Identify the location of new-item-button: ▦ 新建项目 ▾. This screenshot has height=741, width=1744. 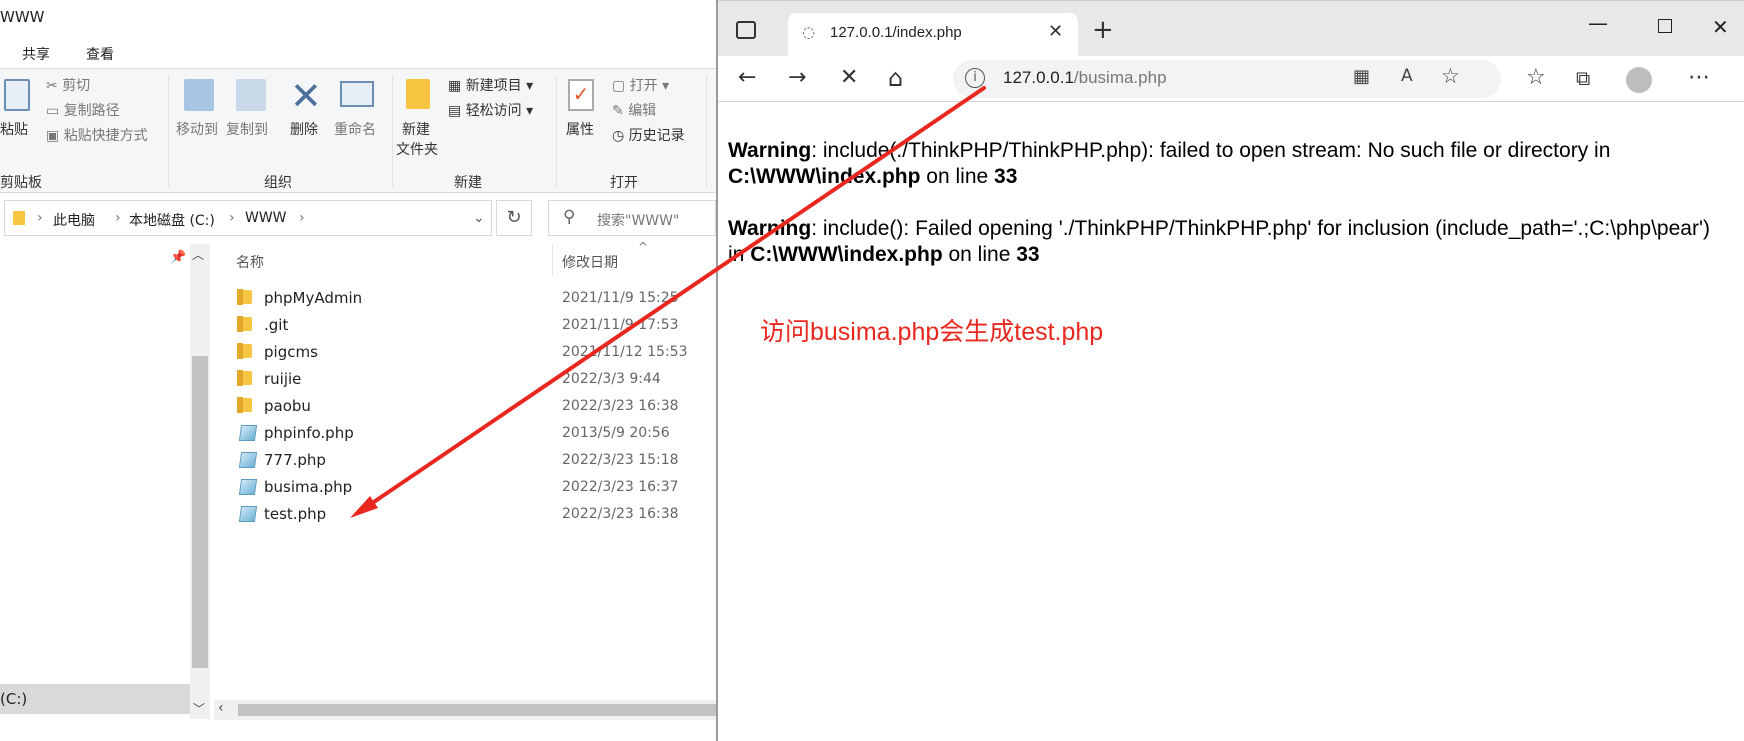
(490, 86).